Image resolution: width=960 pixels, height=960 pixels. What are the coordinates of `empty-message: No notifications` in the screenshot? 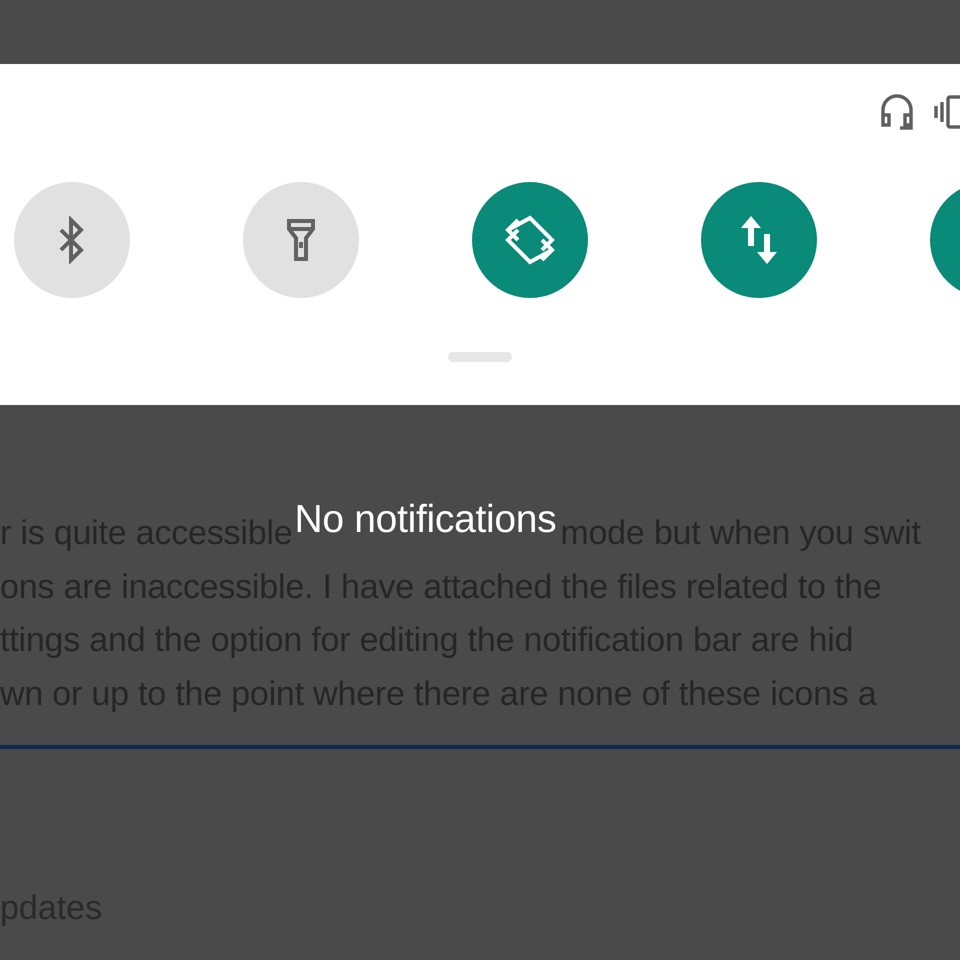 It's located at (425, 520).